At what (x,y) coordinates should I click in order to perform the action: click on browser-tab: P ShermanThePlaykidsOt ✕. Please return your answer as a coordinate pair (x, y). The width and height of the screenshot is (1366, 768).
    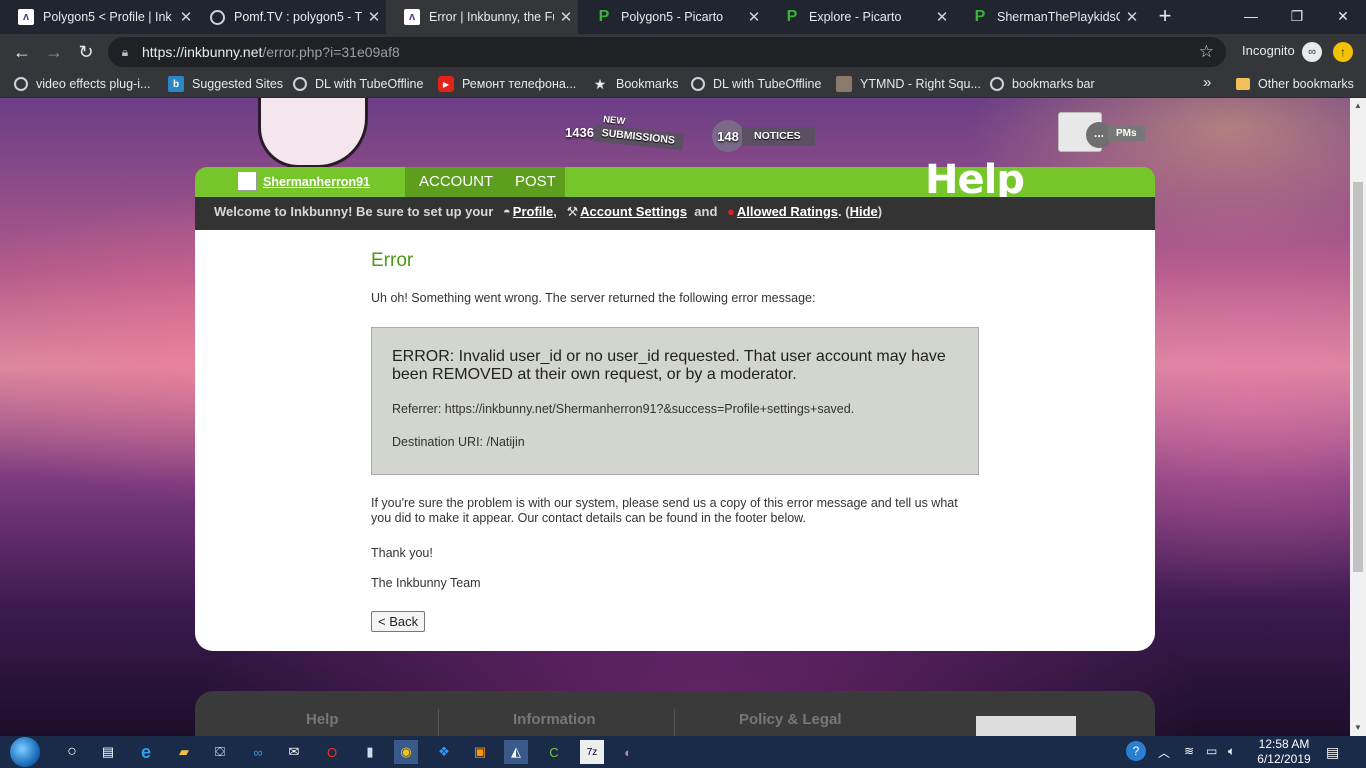
    Looking at the image, I should click on (1049, 17).